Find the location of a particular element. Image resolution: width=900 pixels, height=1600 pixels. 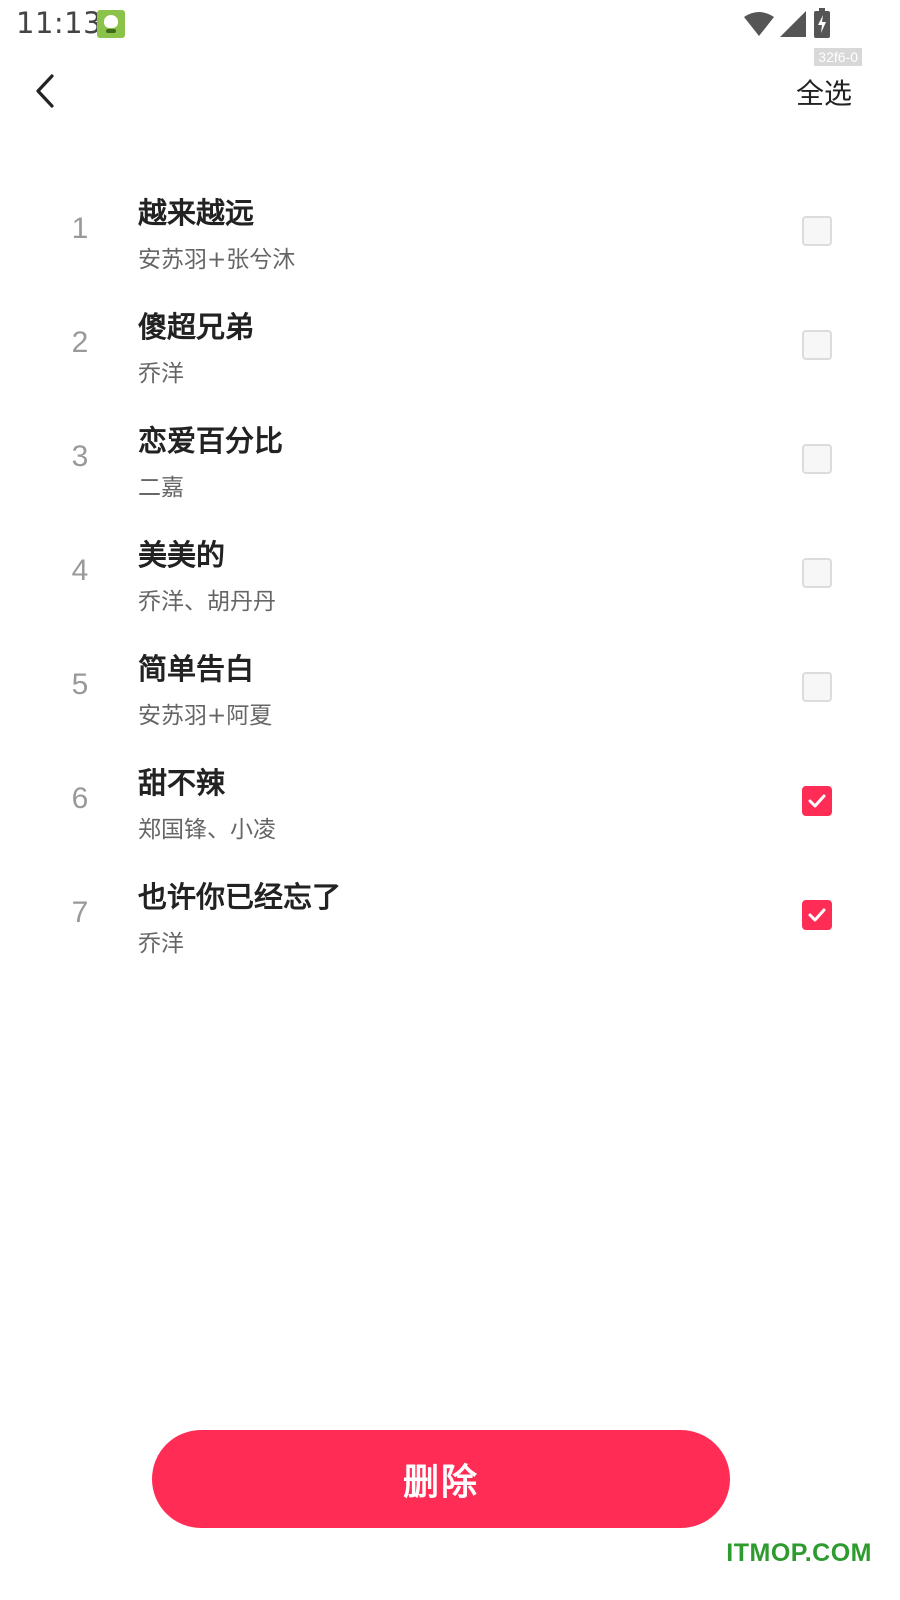

song-index: 6 is located at coordinates (80, 798).